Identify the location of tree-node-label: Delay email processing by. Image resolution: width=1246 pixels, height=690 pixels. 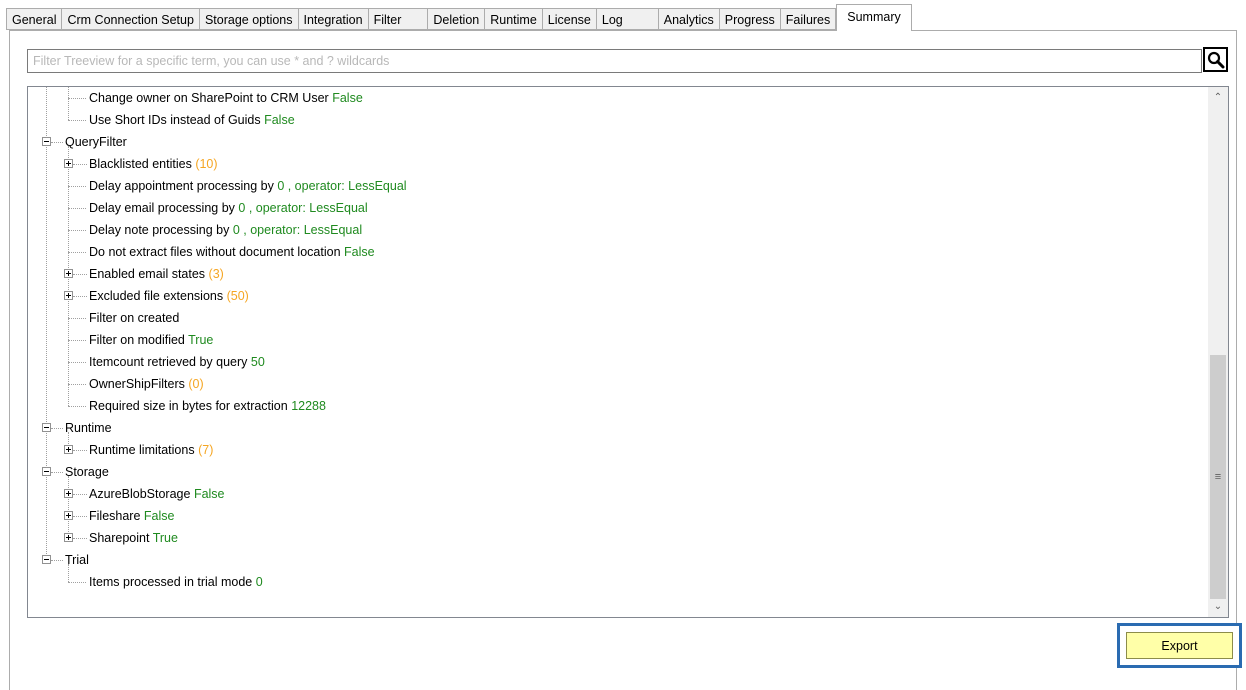
(162, 208).